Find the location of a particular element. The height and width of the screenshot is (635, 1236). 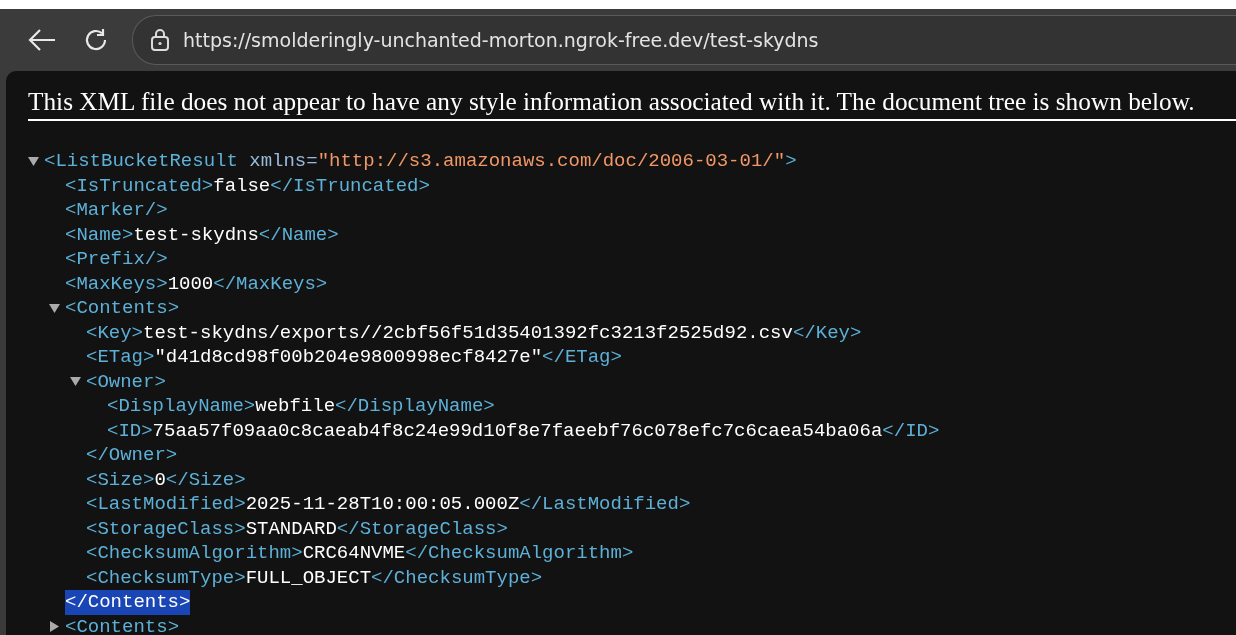

xml-line: </Owner> is located at coordinates (132, 455).